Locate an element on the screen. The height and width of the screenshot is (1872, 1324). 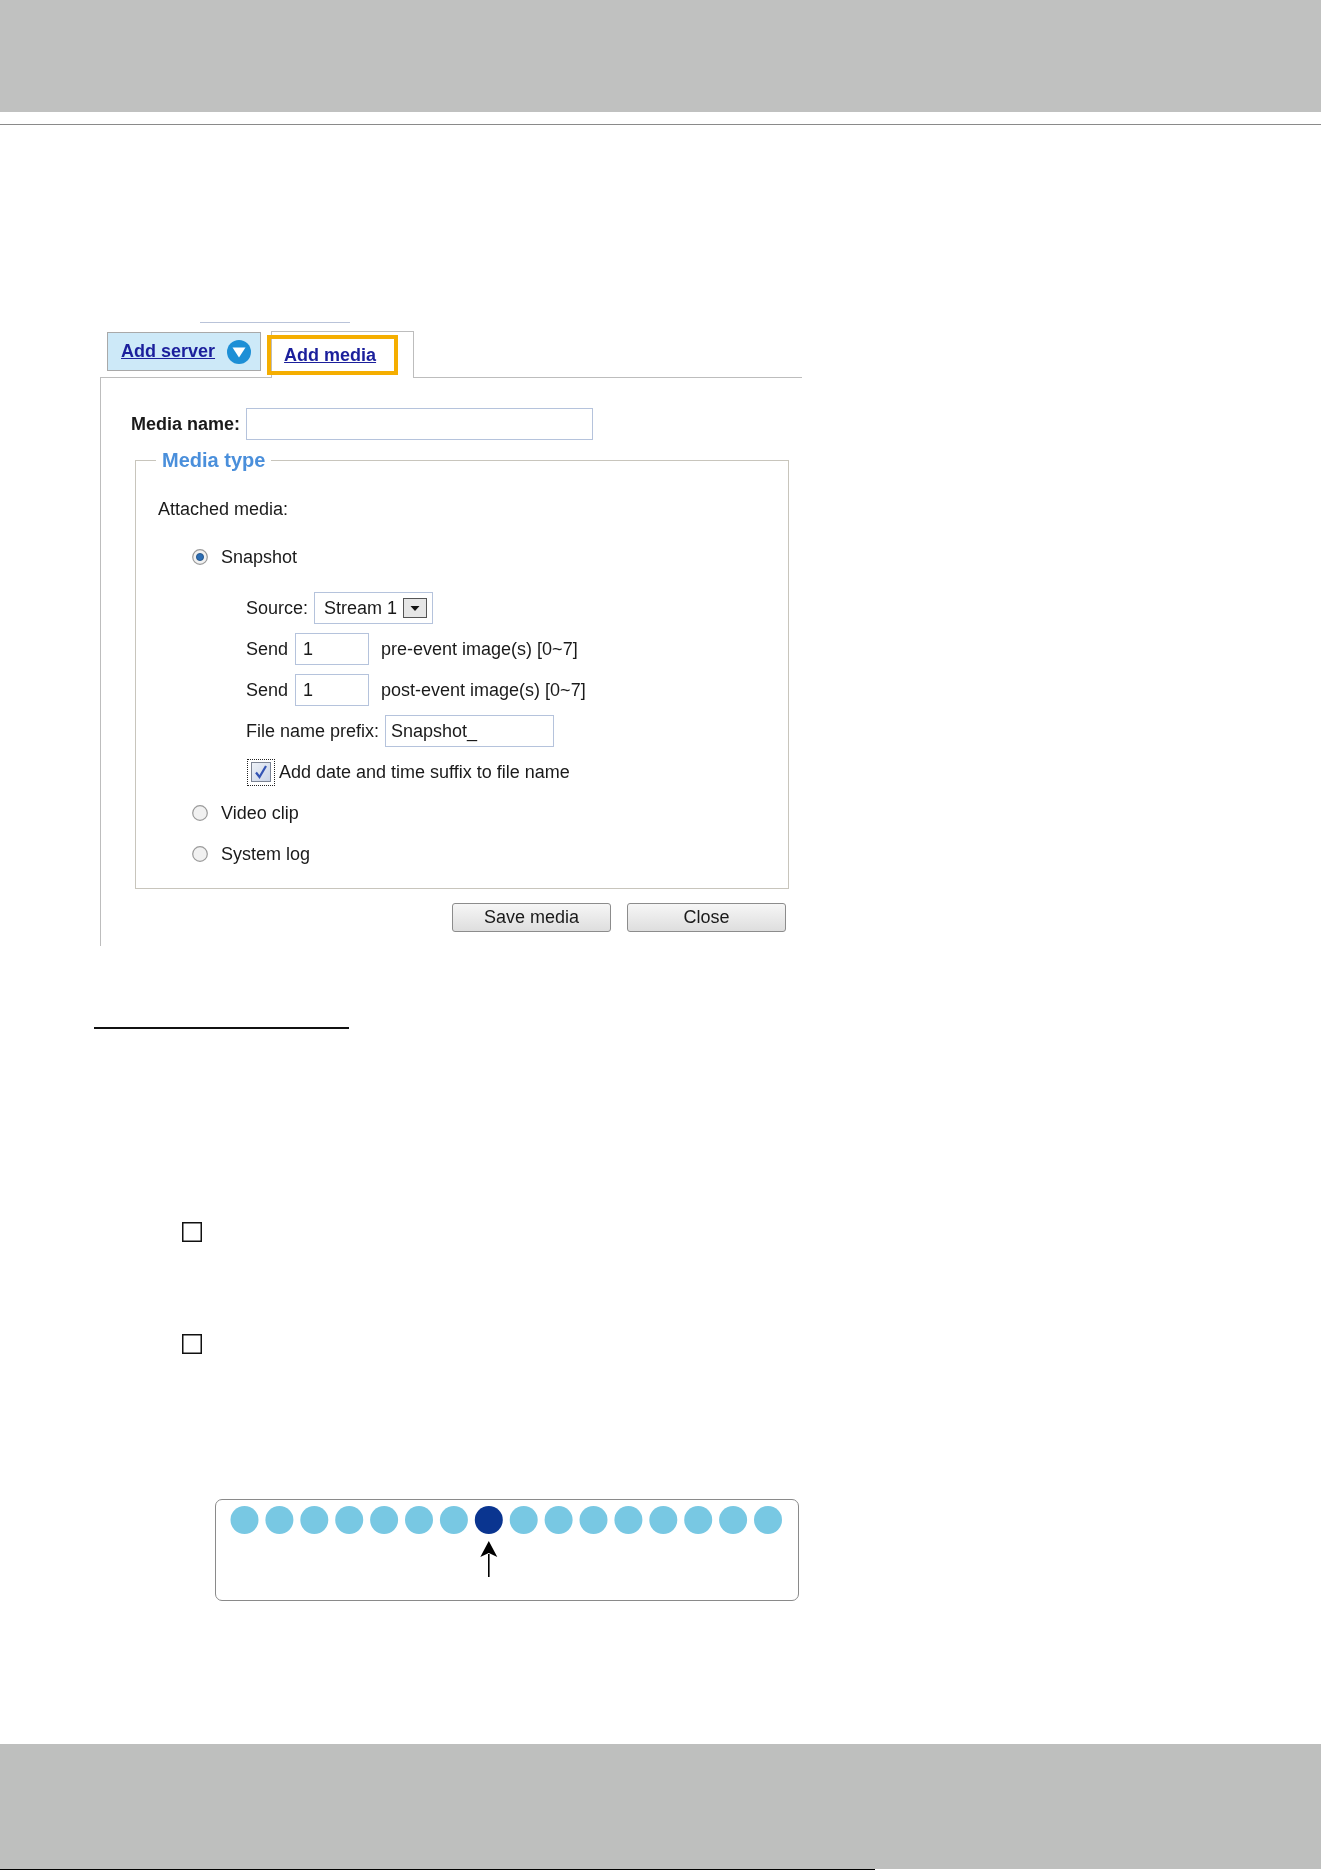
field-label: Source: is located at coordinates (277, 608).